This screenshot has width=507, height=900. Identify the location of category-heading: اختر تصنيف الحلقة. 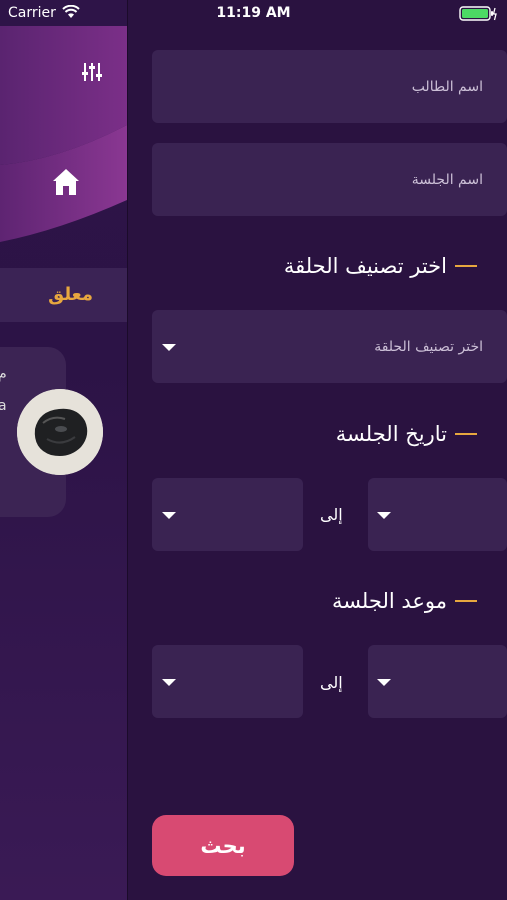
(380, 266).